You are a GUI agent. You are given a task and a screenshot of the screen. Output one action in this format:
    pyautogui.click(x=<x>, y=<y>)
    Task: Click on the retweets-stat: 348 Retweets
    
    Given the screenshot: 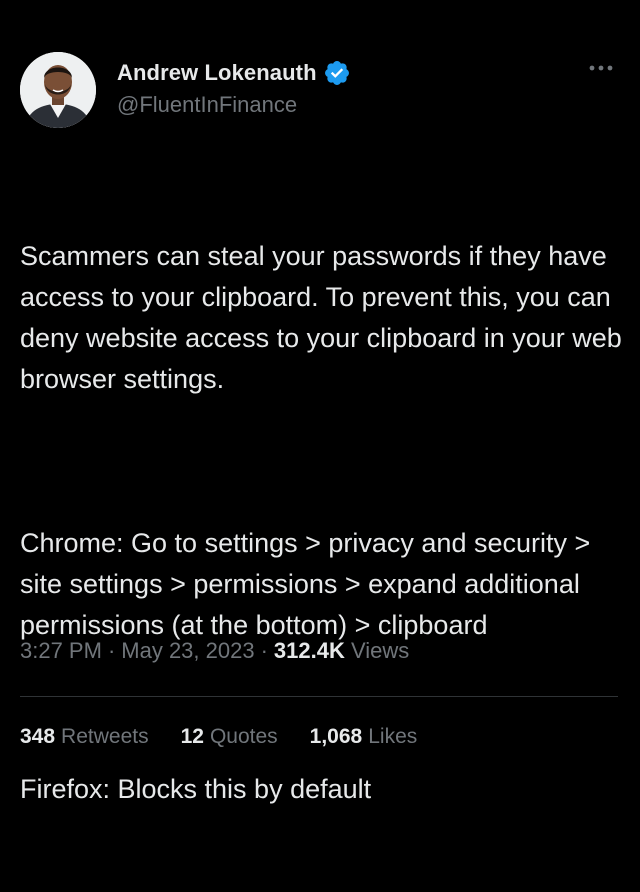 What is the action you would take?
    pyautogui.click(x=84, y=737)
    